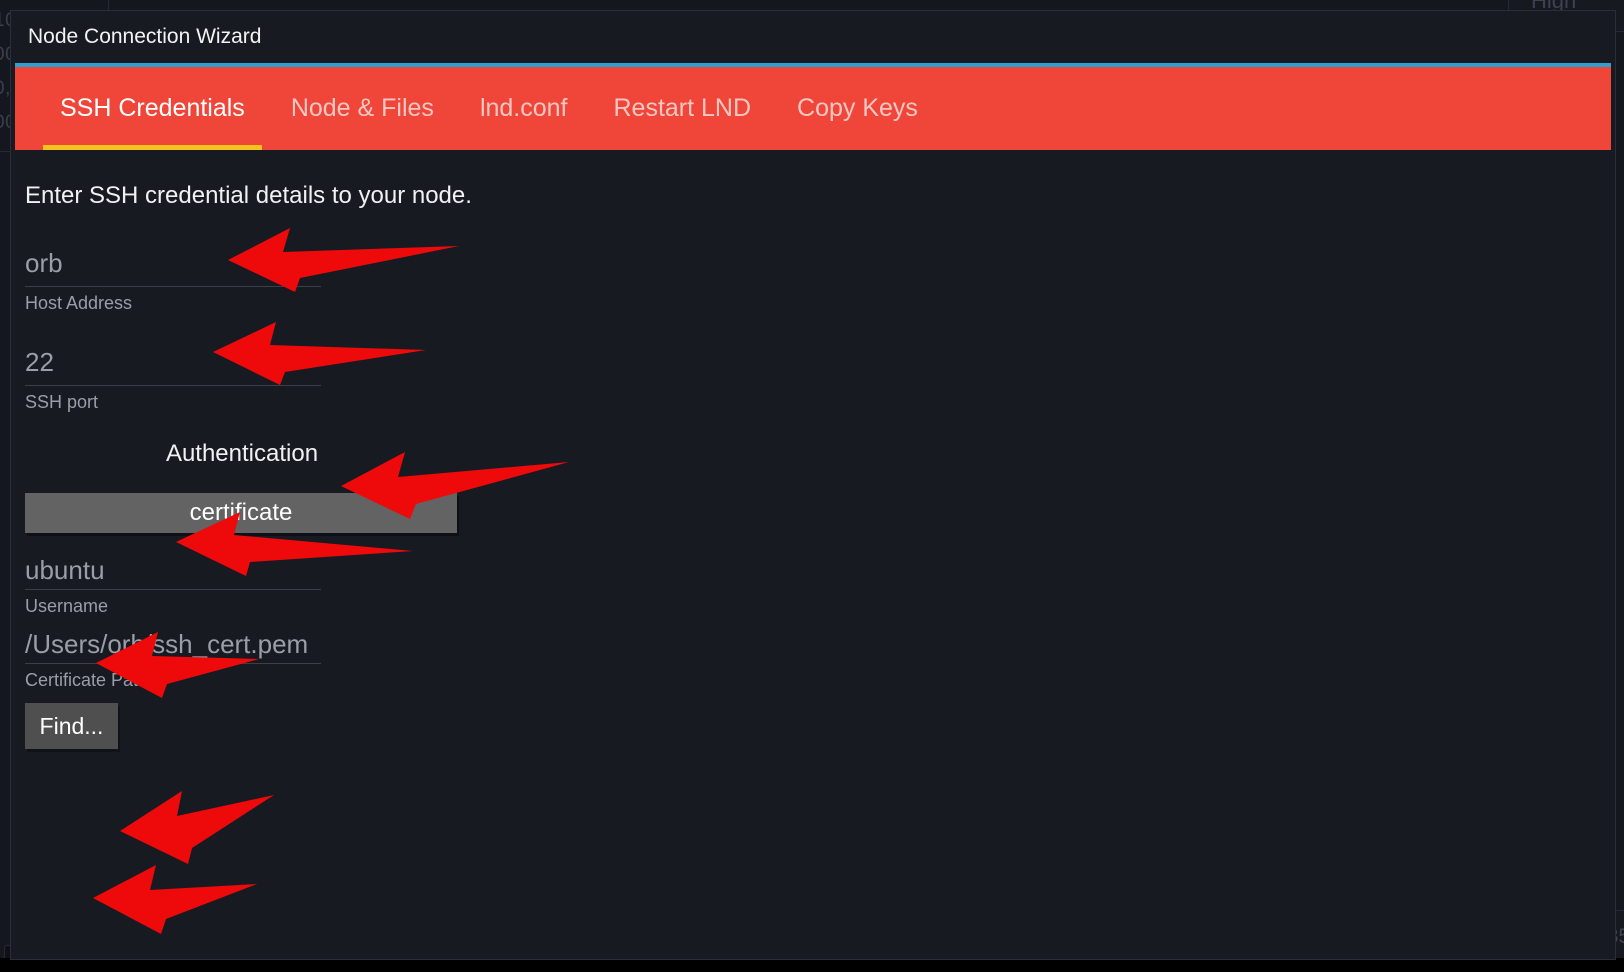  I want to click on tab-node-and-files: Node & Files, so click(362, 108).